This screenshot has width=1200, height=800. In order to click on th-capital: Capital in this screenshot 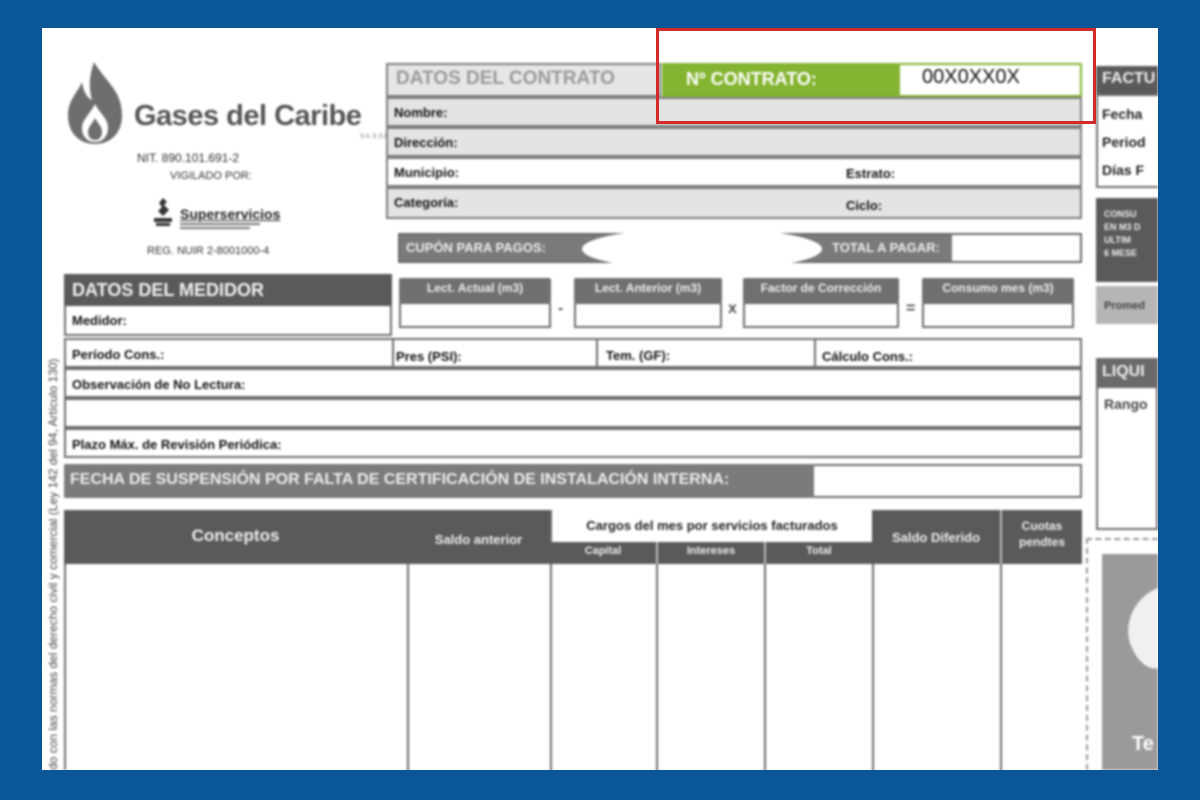, I will do `click(603, 553)`.